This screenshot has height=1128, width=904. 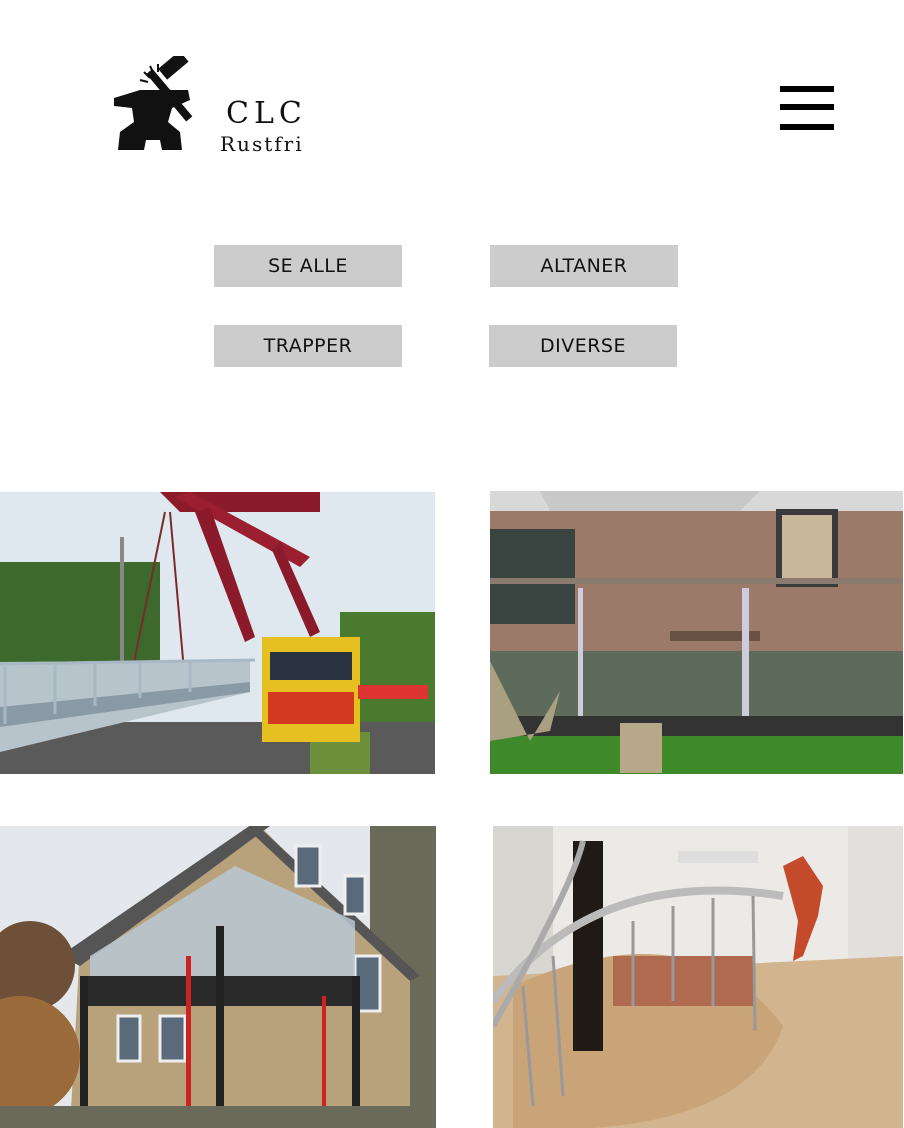 What do you see at coordinates (308, 266) in the screenshot?
I see `filter-all-button: SE ALLE` at bounding box center [308, 266].